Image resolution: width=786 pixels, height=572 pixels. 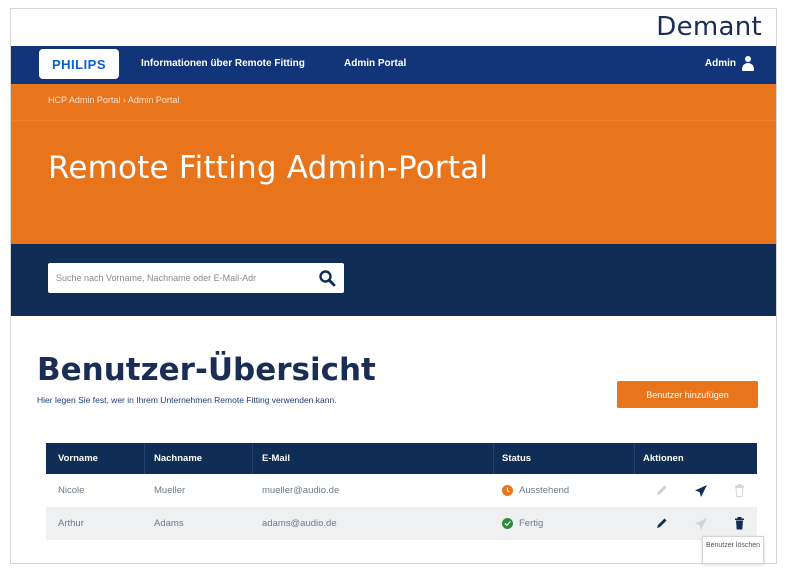 What do you see at coordinates (79, 64) in the screenshot?
I see `philips-logo: PHILIPS` at bounding box center [79, 64].